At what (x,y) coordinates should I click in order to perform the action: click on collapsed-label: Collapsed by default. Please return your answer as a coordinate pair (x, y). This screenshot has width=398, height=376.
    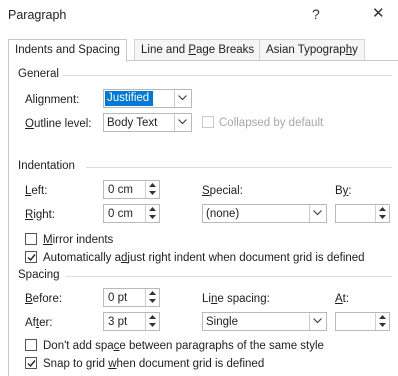
    Looking at the image, I should click on (271, 123).